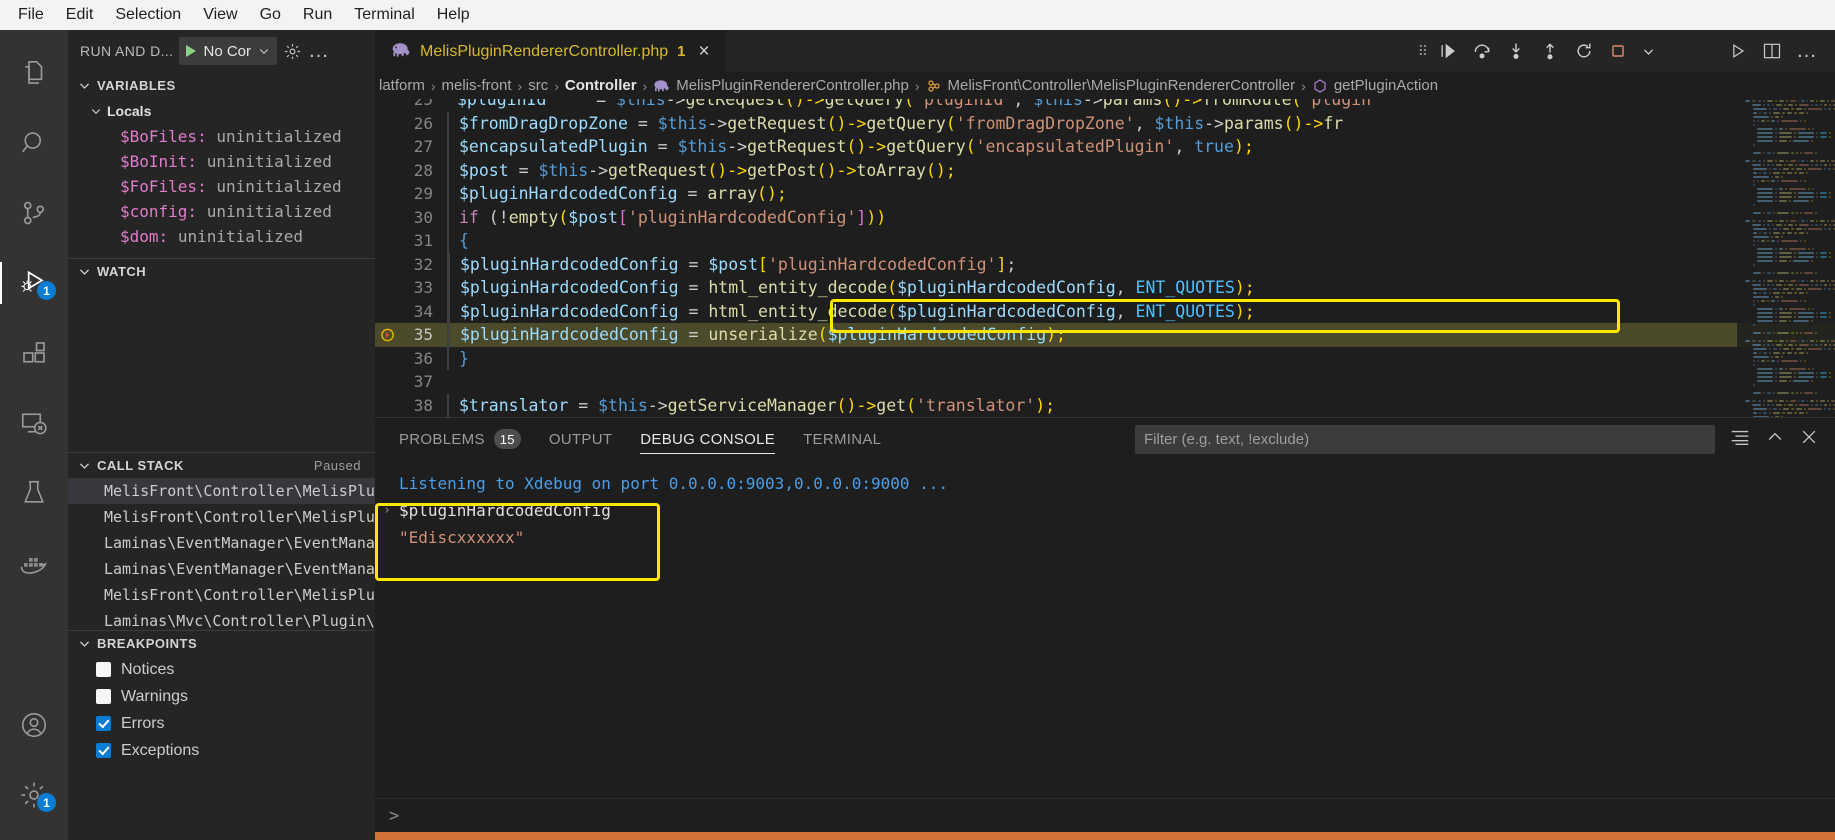 This screenshot has height=840, width=1835. I want to click on breakpoint-row-errors: Errors, so click(221, 723).